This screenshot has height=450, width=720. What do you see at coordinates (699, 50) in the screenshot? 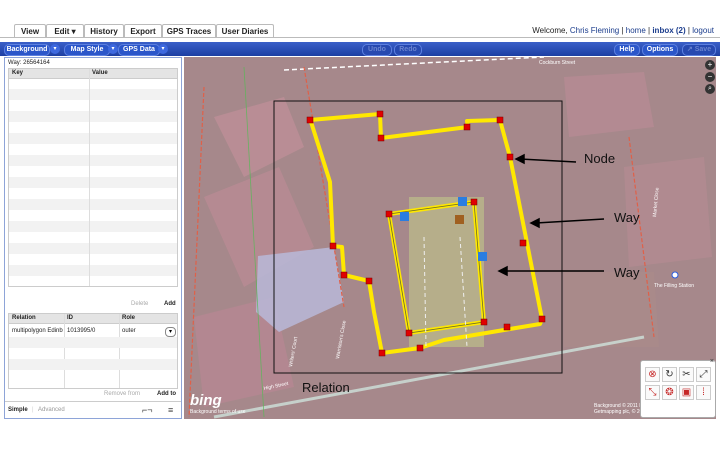
I see `save-button: ↗ Save` at bounding box center [699, 50].